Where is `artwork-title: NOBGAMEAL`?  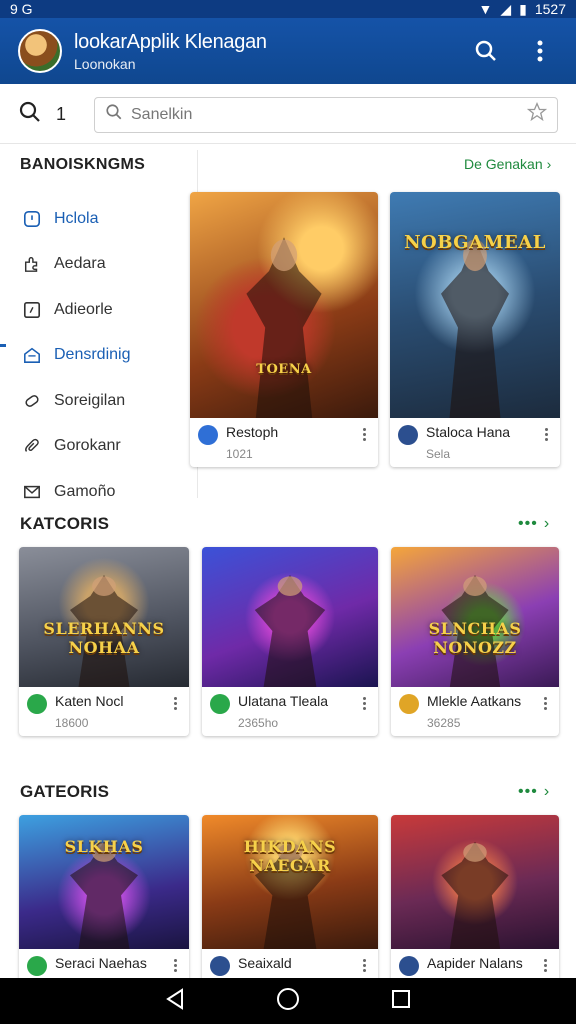 artwork-title: NOBGAMEAL is located at coordinates (475, 242).